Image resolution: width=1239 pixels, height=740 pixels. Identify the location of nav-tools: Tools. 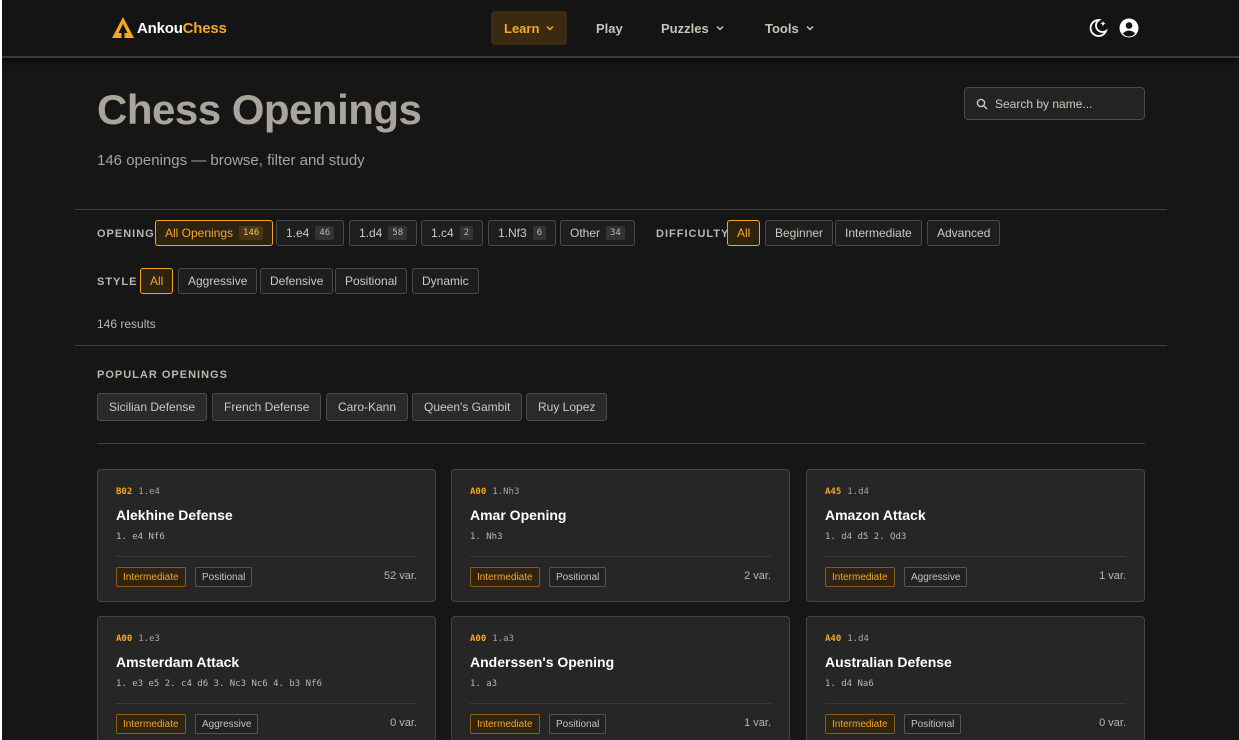
(789, 28).